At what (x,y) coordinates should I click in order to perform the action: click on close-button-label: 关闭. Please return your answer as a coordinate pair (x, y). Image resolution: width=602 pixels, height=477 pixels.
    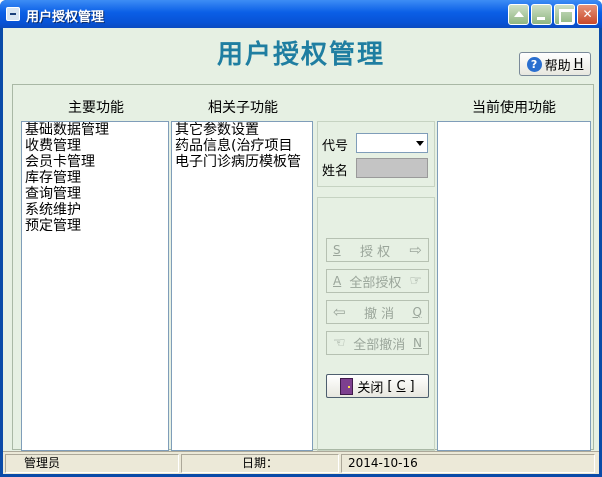
    Looking at the image, I should click on (370, 388).